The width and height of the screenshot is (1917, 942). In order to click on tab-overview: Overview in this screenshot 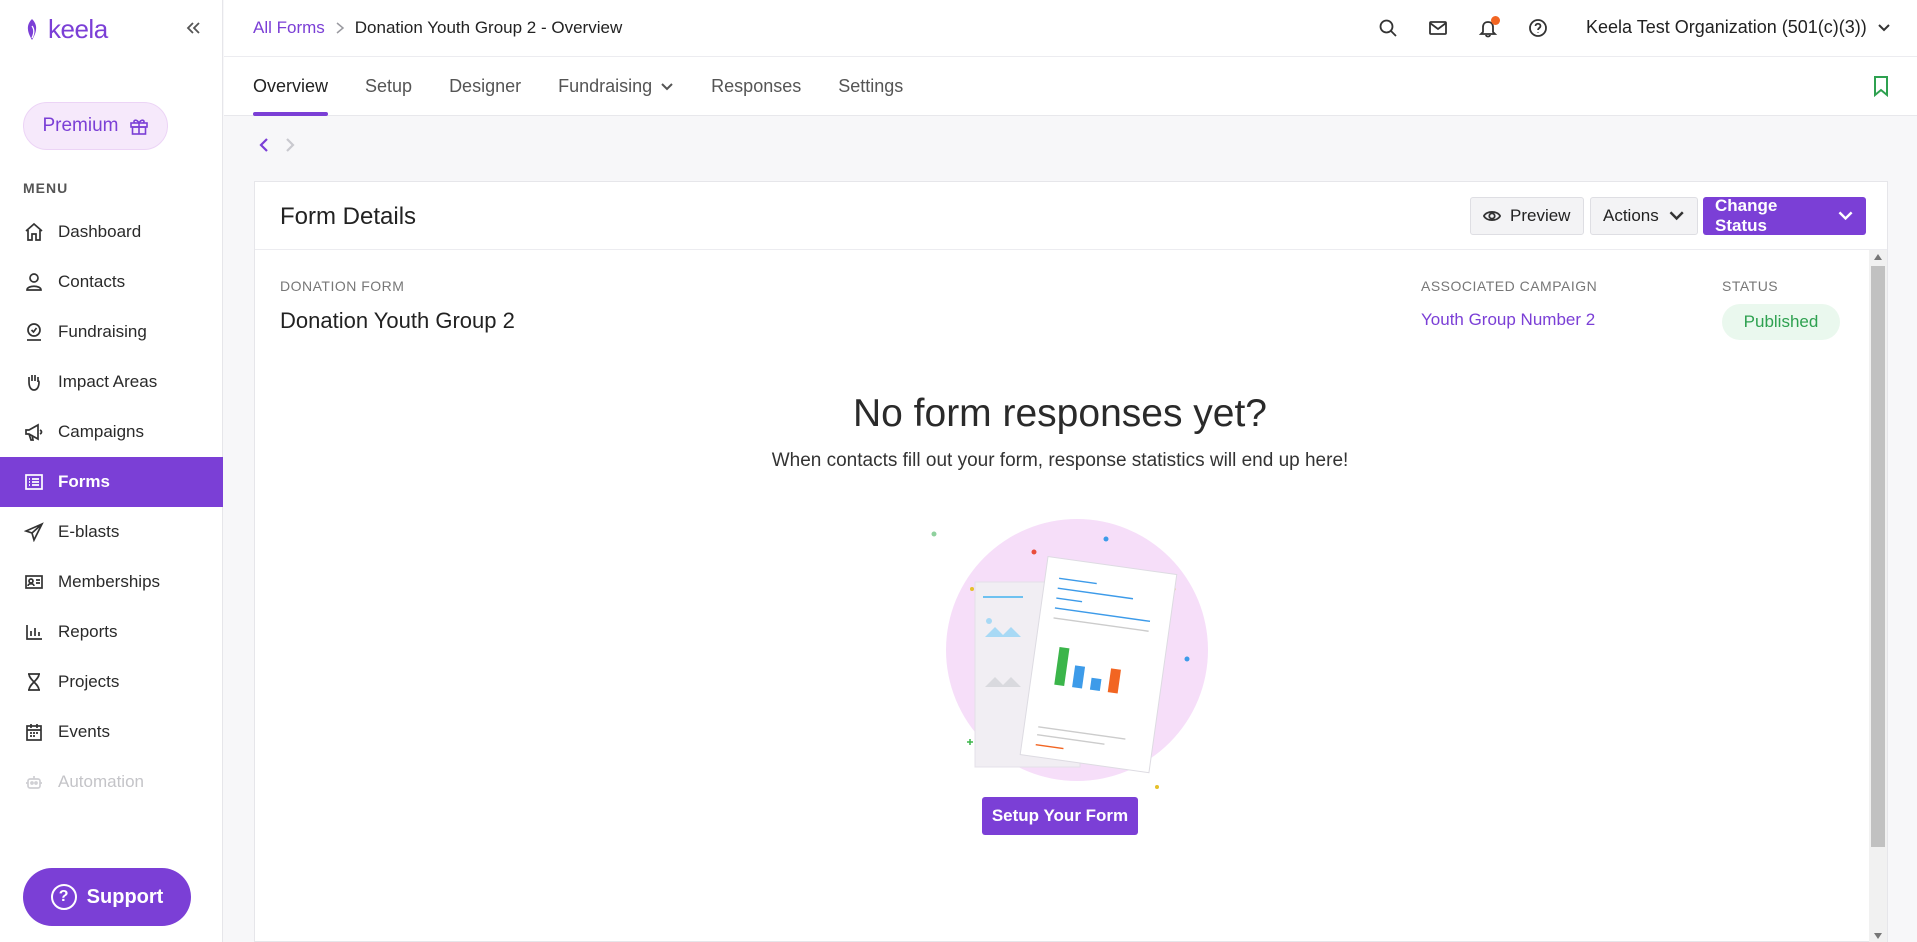, I will do `click(291, 86)`.